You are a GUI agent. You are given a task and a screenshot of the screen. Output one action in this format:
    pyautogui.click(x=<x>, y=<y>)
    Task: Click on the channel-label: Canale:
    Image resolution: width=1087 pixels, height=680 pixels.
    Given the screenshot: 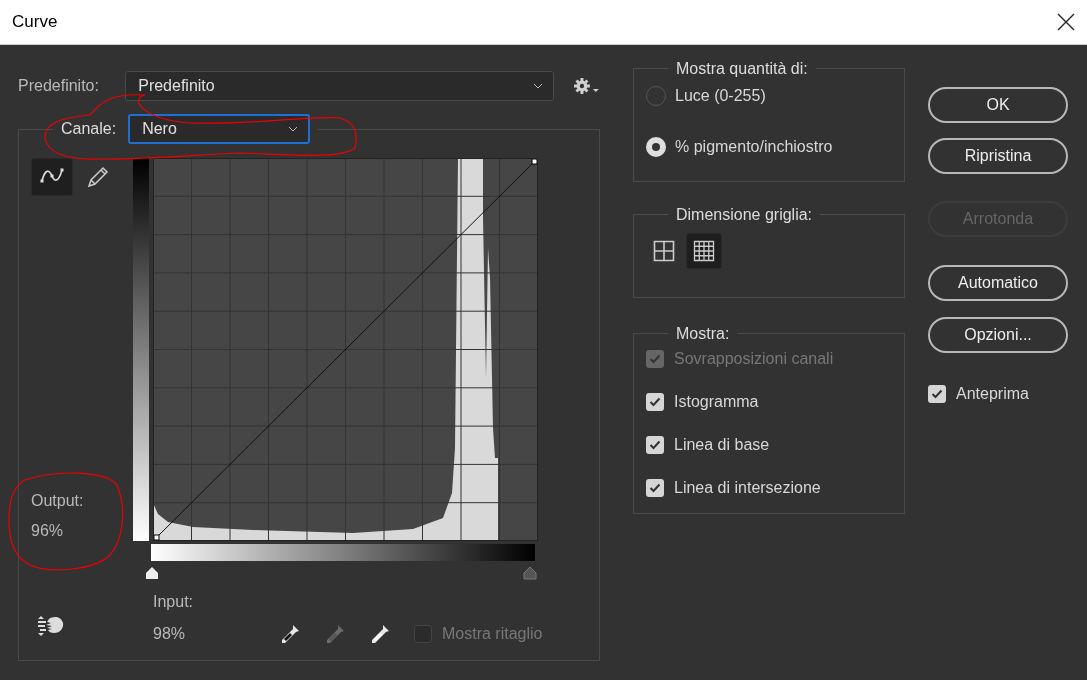 What is the action you would take?
    pyautogui.click(x=89, y=129)
    